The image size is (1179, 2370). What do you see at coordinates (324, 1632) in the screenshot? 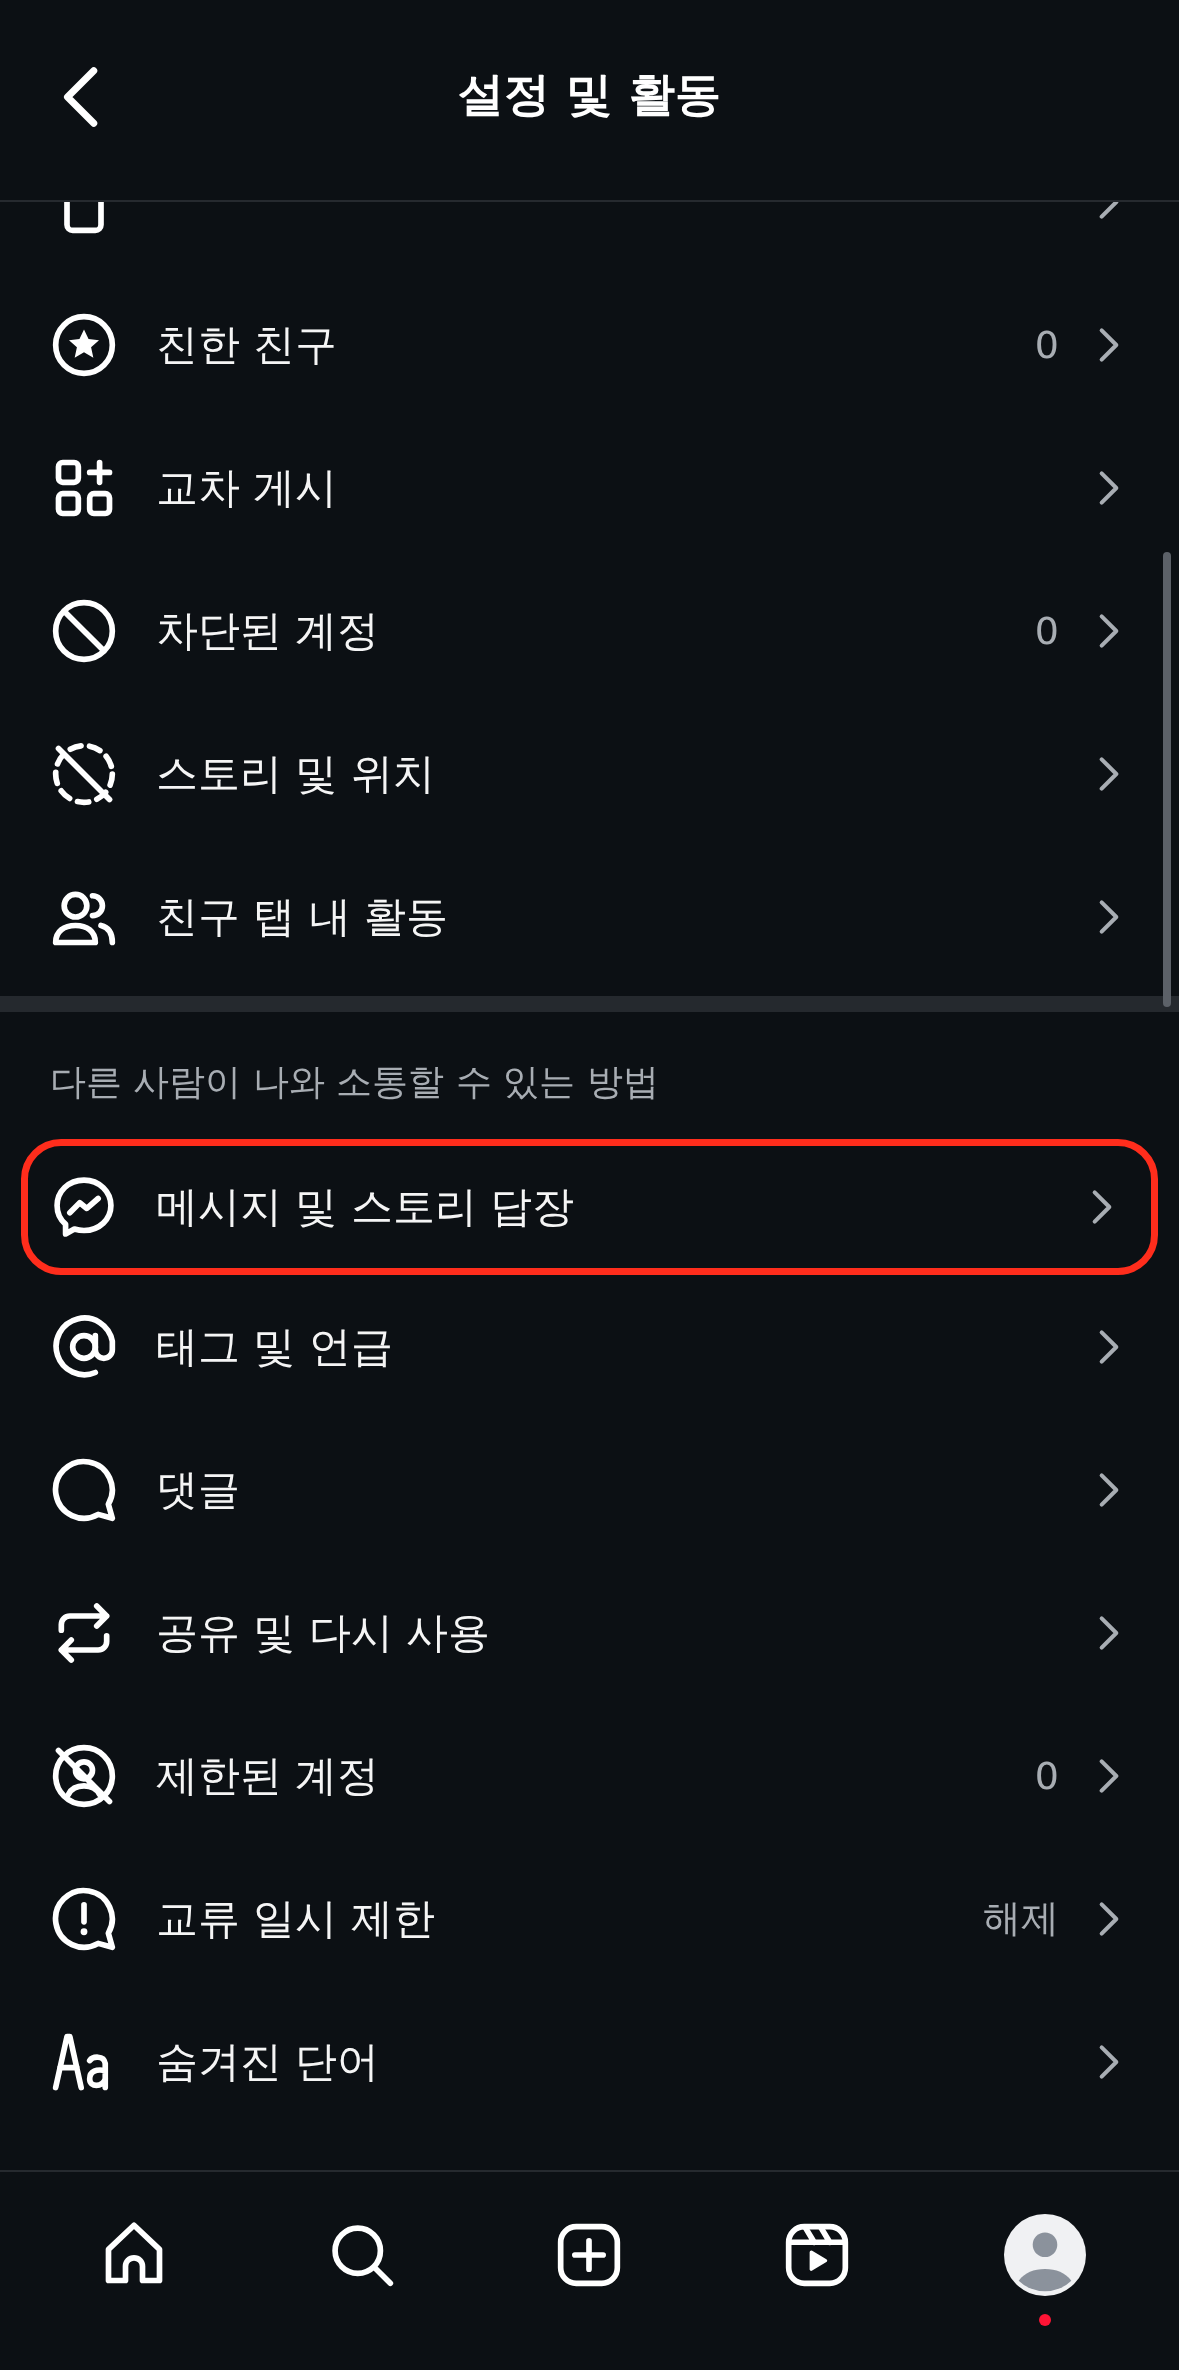
I see `row-label: 공유 및 다시 사용` at bounding box center [324, 1632].